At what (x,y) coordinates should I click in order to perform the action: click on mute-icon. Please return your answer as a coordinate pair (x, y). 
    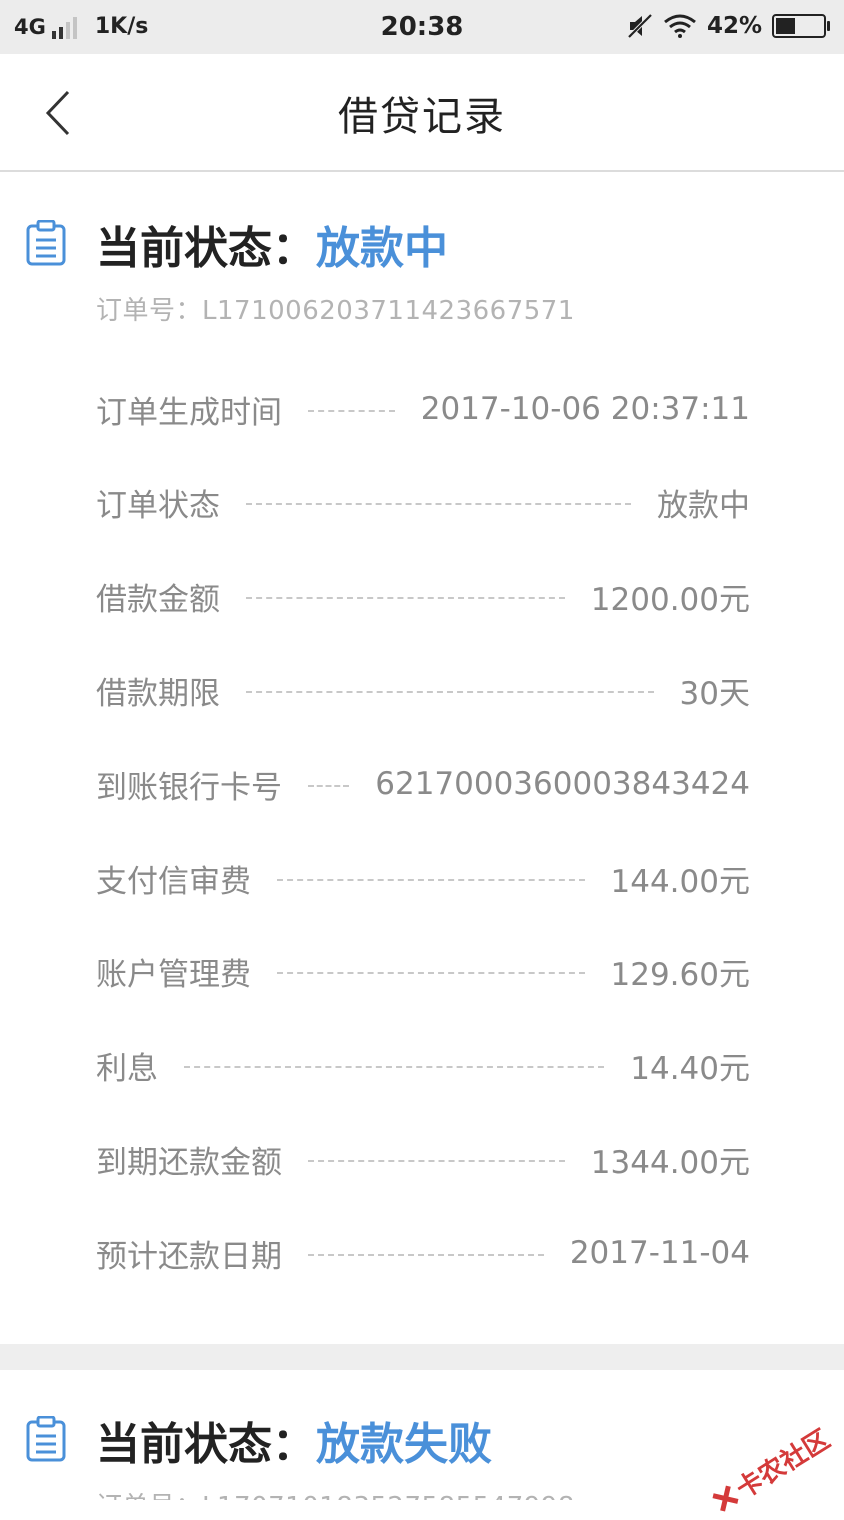
    Looking at the image, I should click on (640, 26).